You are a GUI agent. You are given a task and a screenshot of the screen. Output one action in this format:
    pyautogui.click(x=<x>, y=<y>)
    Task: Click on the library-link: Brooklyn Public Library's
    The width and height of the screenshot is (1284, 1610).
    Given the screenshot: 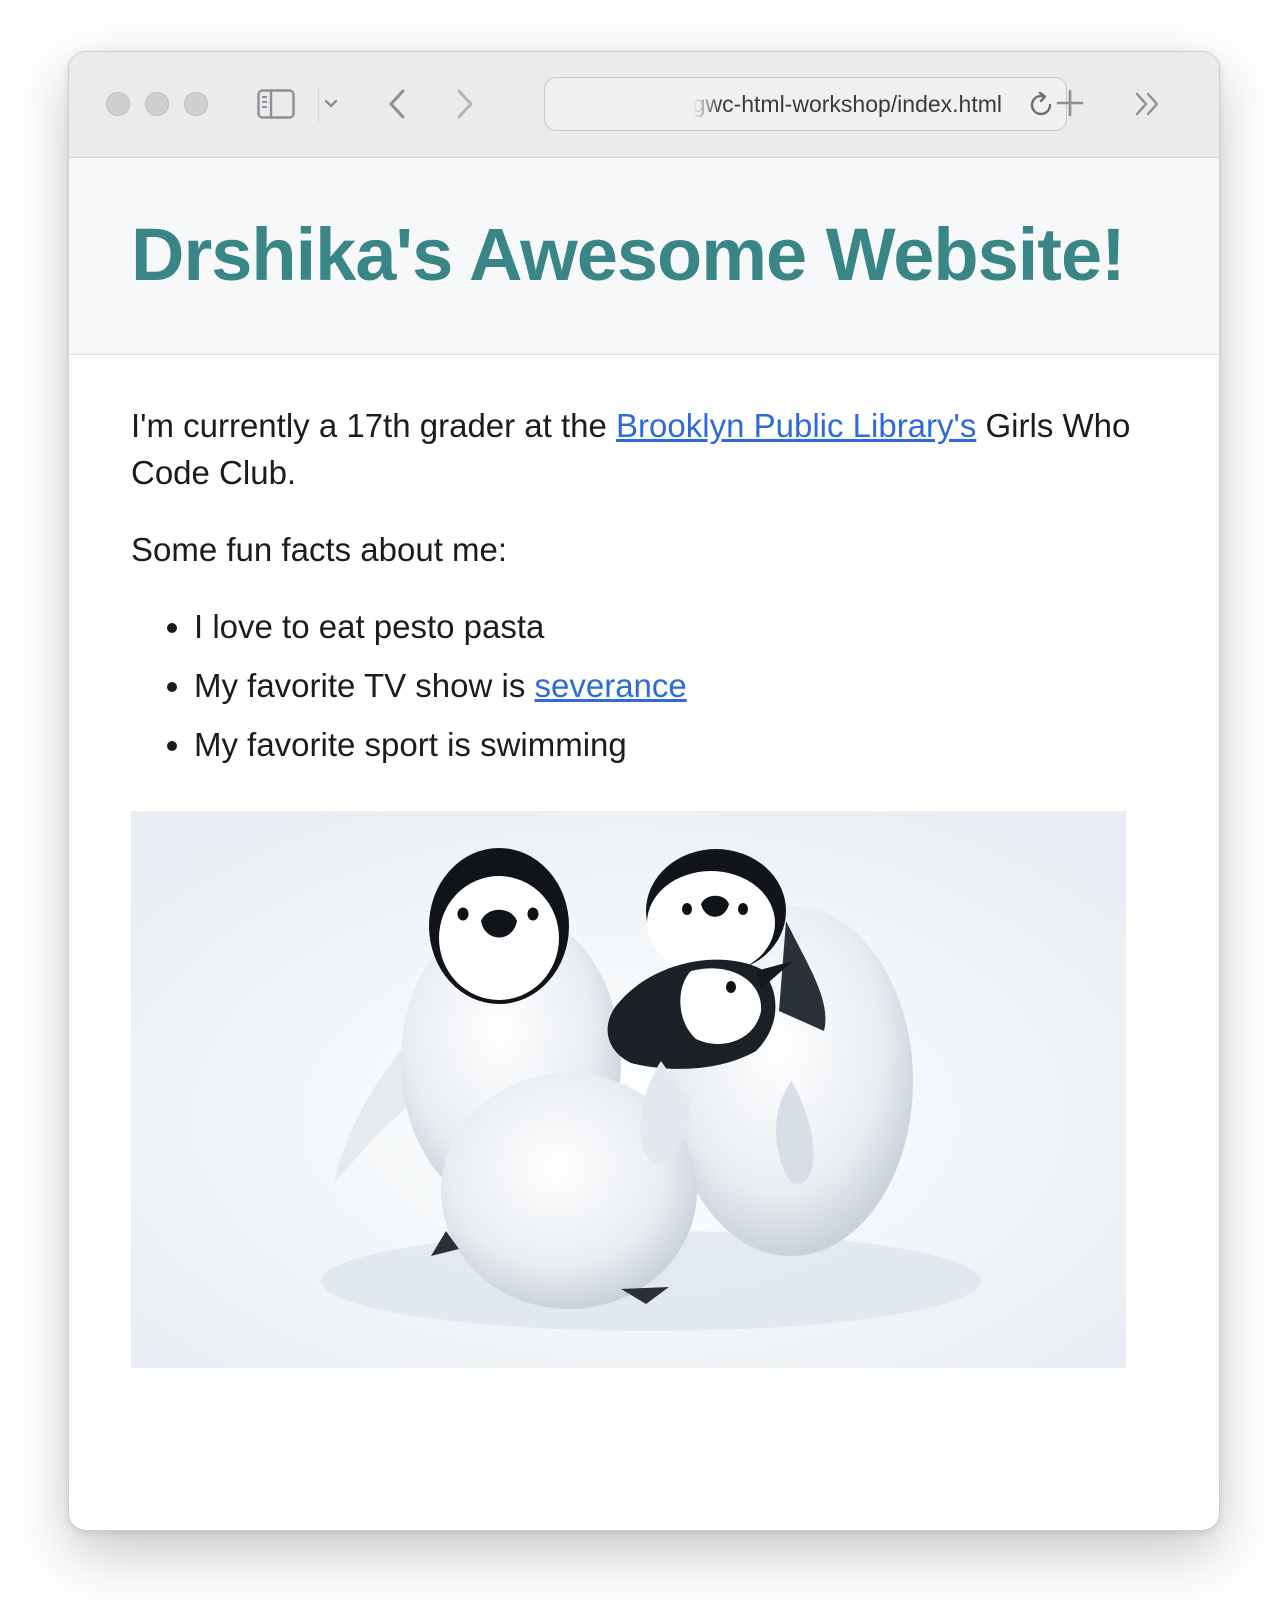 What is the action you would take?
    pyautogui.click(x=796, y=425)
    